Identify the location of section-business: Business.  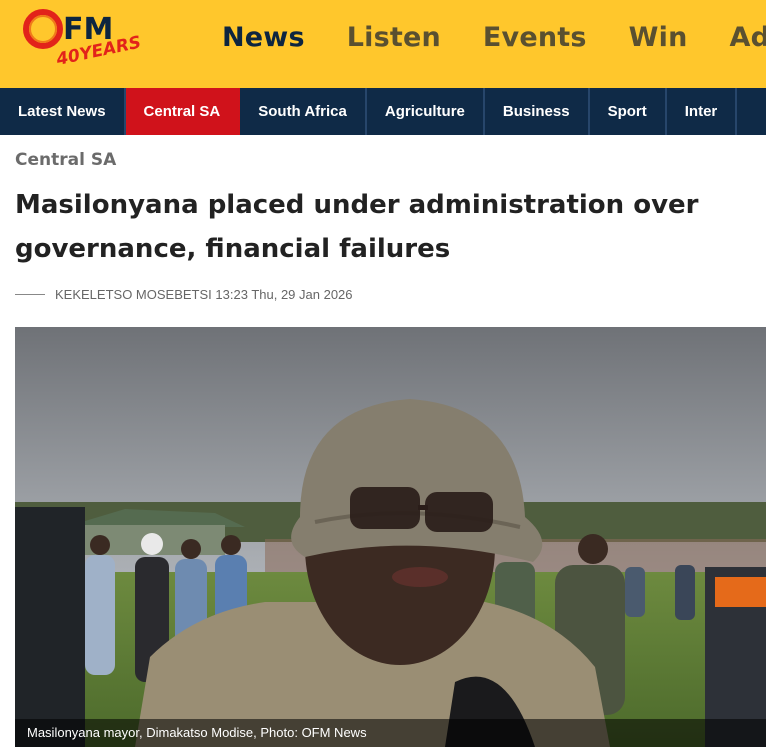
(537, 111).